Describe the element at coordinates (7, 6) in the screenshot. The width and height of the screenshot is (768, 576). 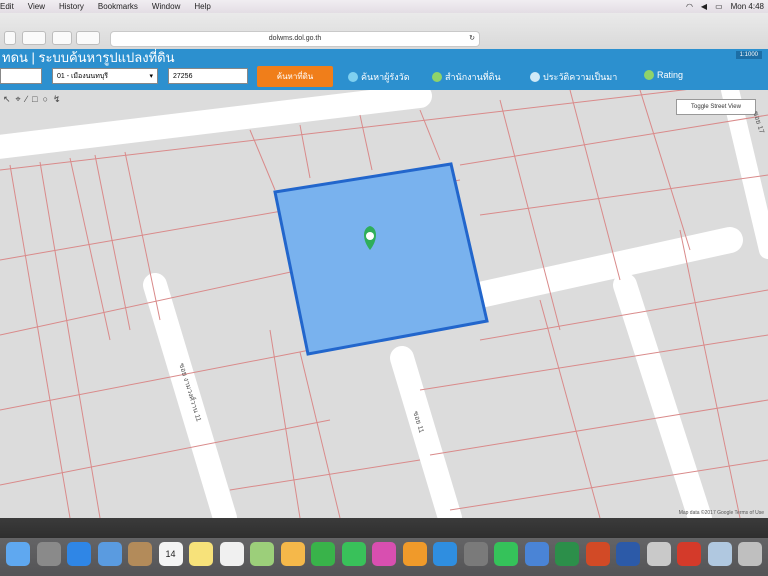
I see `menu-edit: Edit` at that location.